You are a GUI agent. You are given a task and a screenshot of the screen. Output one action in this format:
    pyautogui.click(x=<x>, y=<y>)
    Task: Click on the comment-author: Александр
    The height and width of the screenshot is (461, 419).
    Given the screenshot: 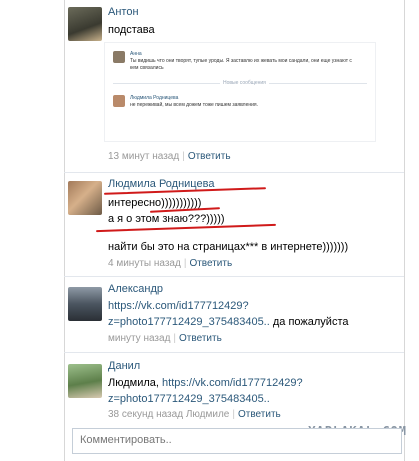 What is the action you would take?
    pyautogui.click(x=135, y=289)
    